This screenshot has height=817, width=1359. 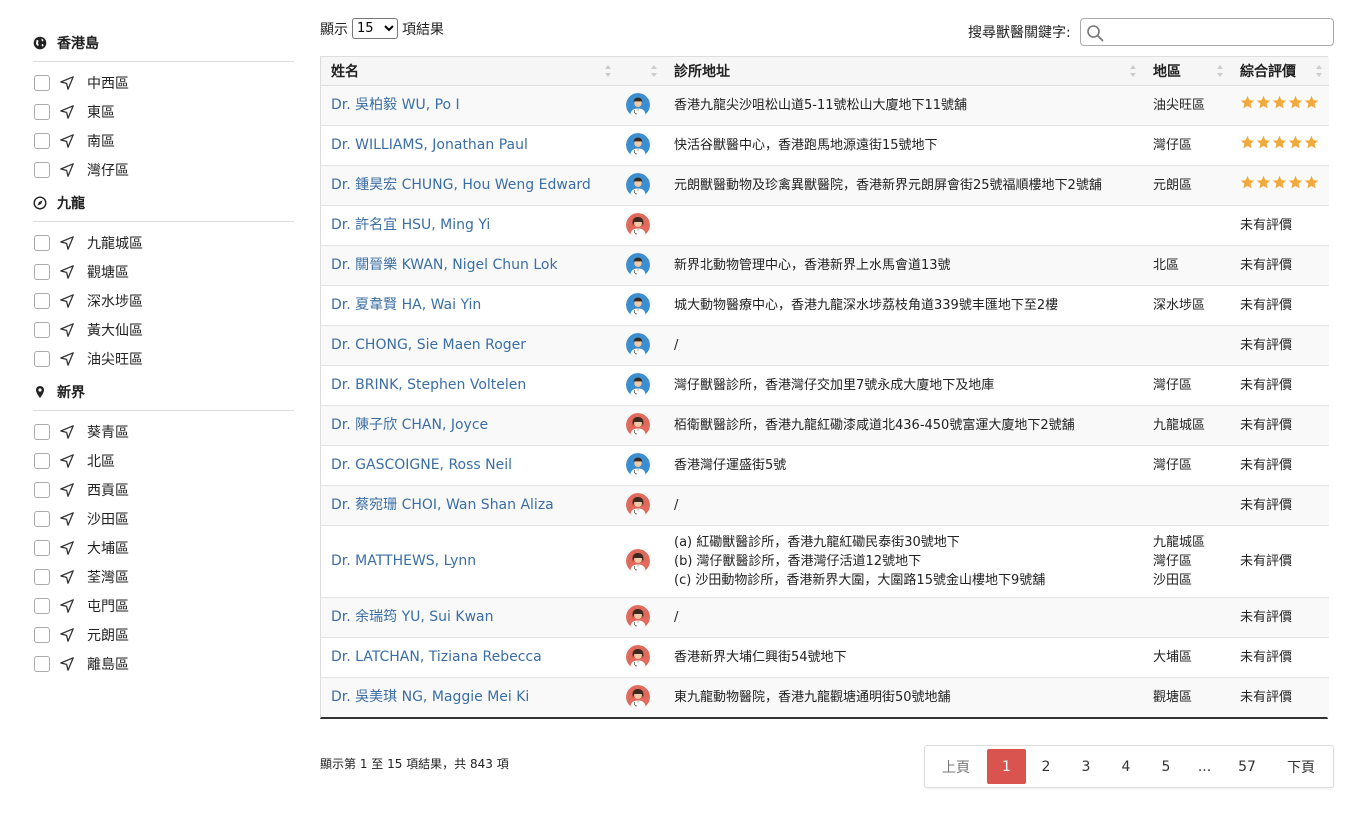 What do you see at coordinates (866, 305) in the screenshot?
I see `address-line: 城大動物醫療中心，香港九龍深水埗荔枝角道339號丰匯地下至2樓` at bounding box center [866, 305].